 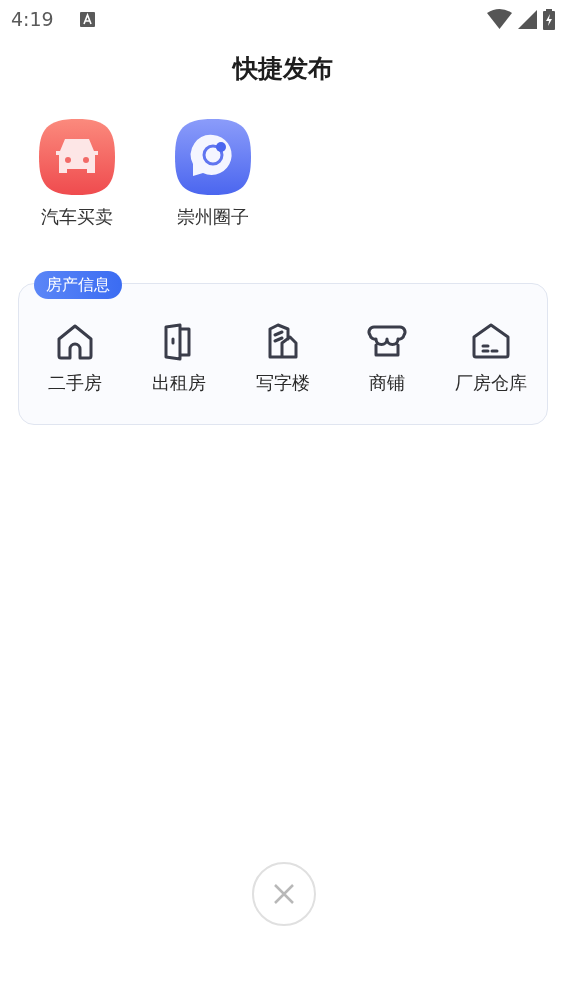 What do you see at coordinates (32, 19) in the screenshot?
I see `clock: 4:19` at bounding box center [32, 19].